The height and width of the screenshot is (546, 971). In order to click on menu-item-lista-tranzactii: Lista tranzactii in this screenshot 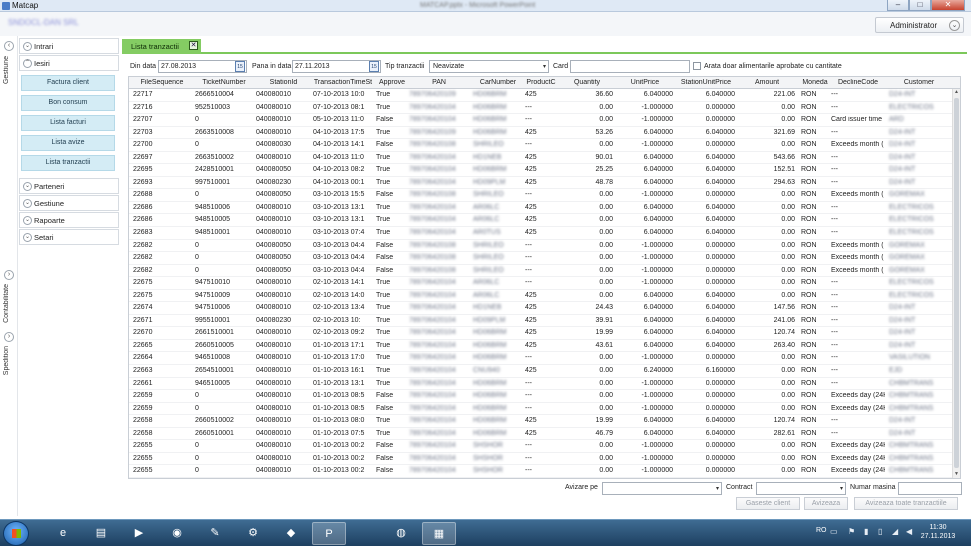, I will do `click(68, 163)`.